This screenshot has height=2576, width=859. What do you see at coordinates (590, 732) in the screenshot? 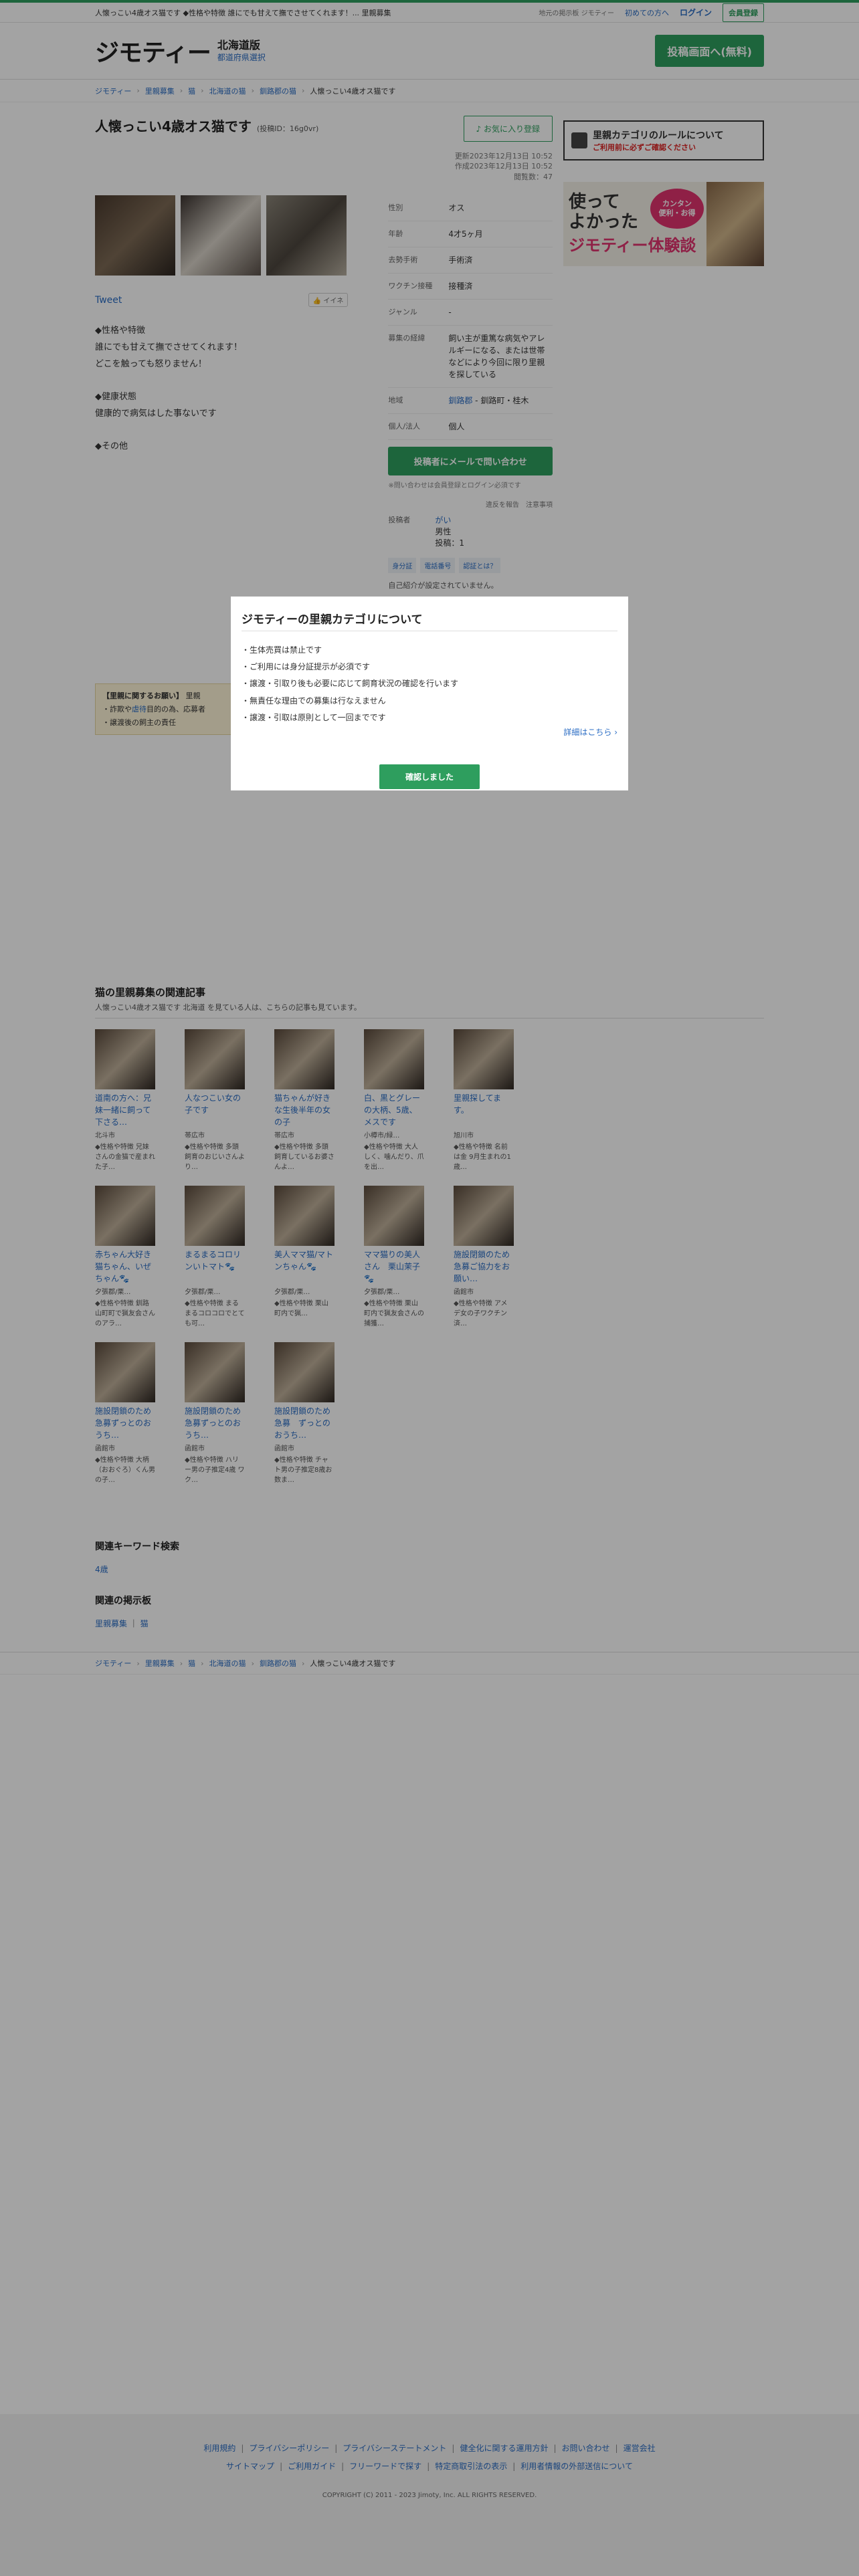
I see `modal-details-link: 詳細はこちら ›` at bounding box center [590, 732].